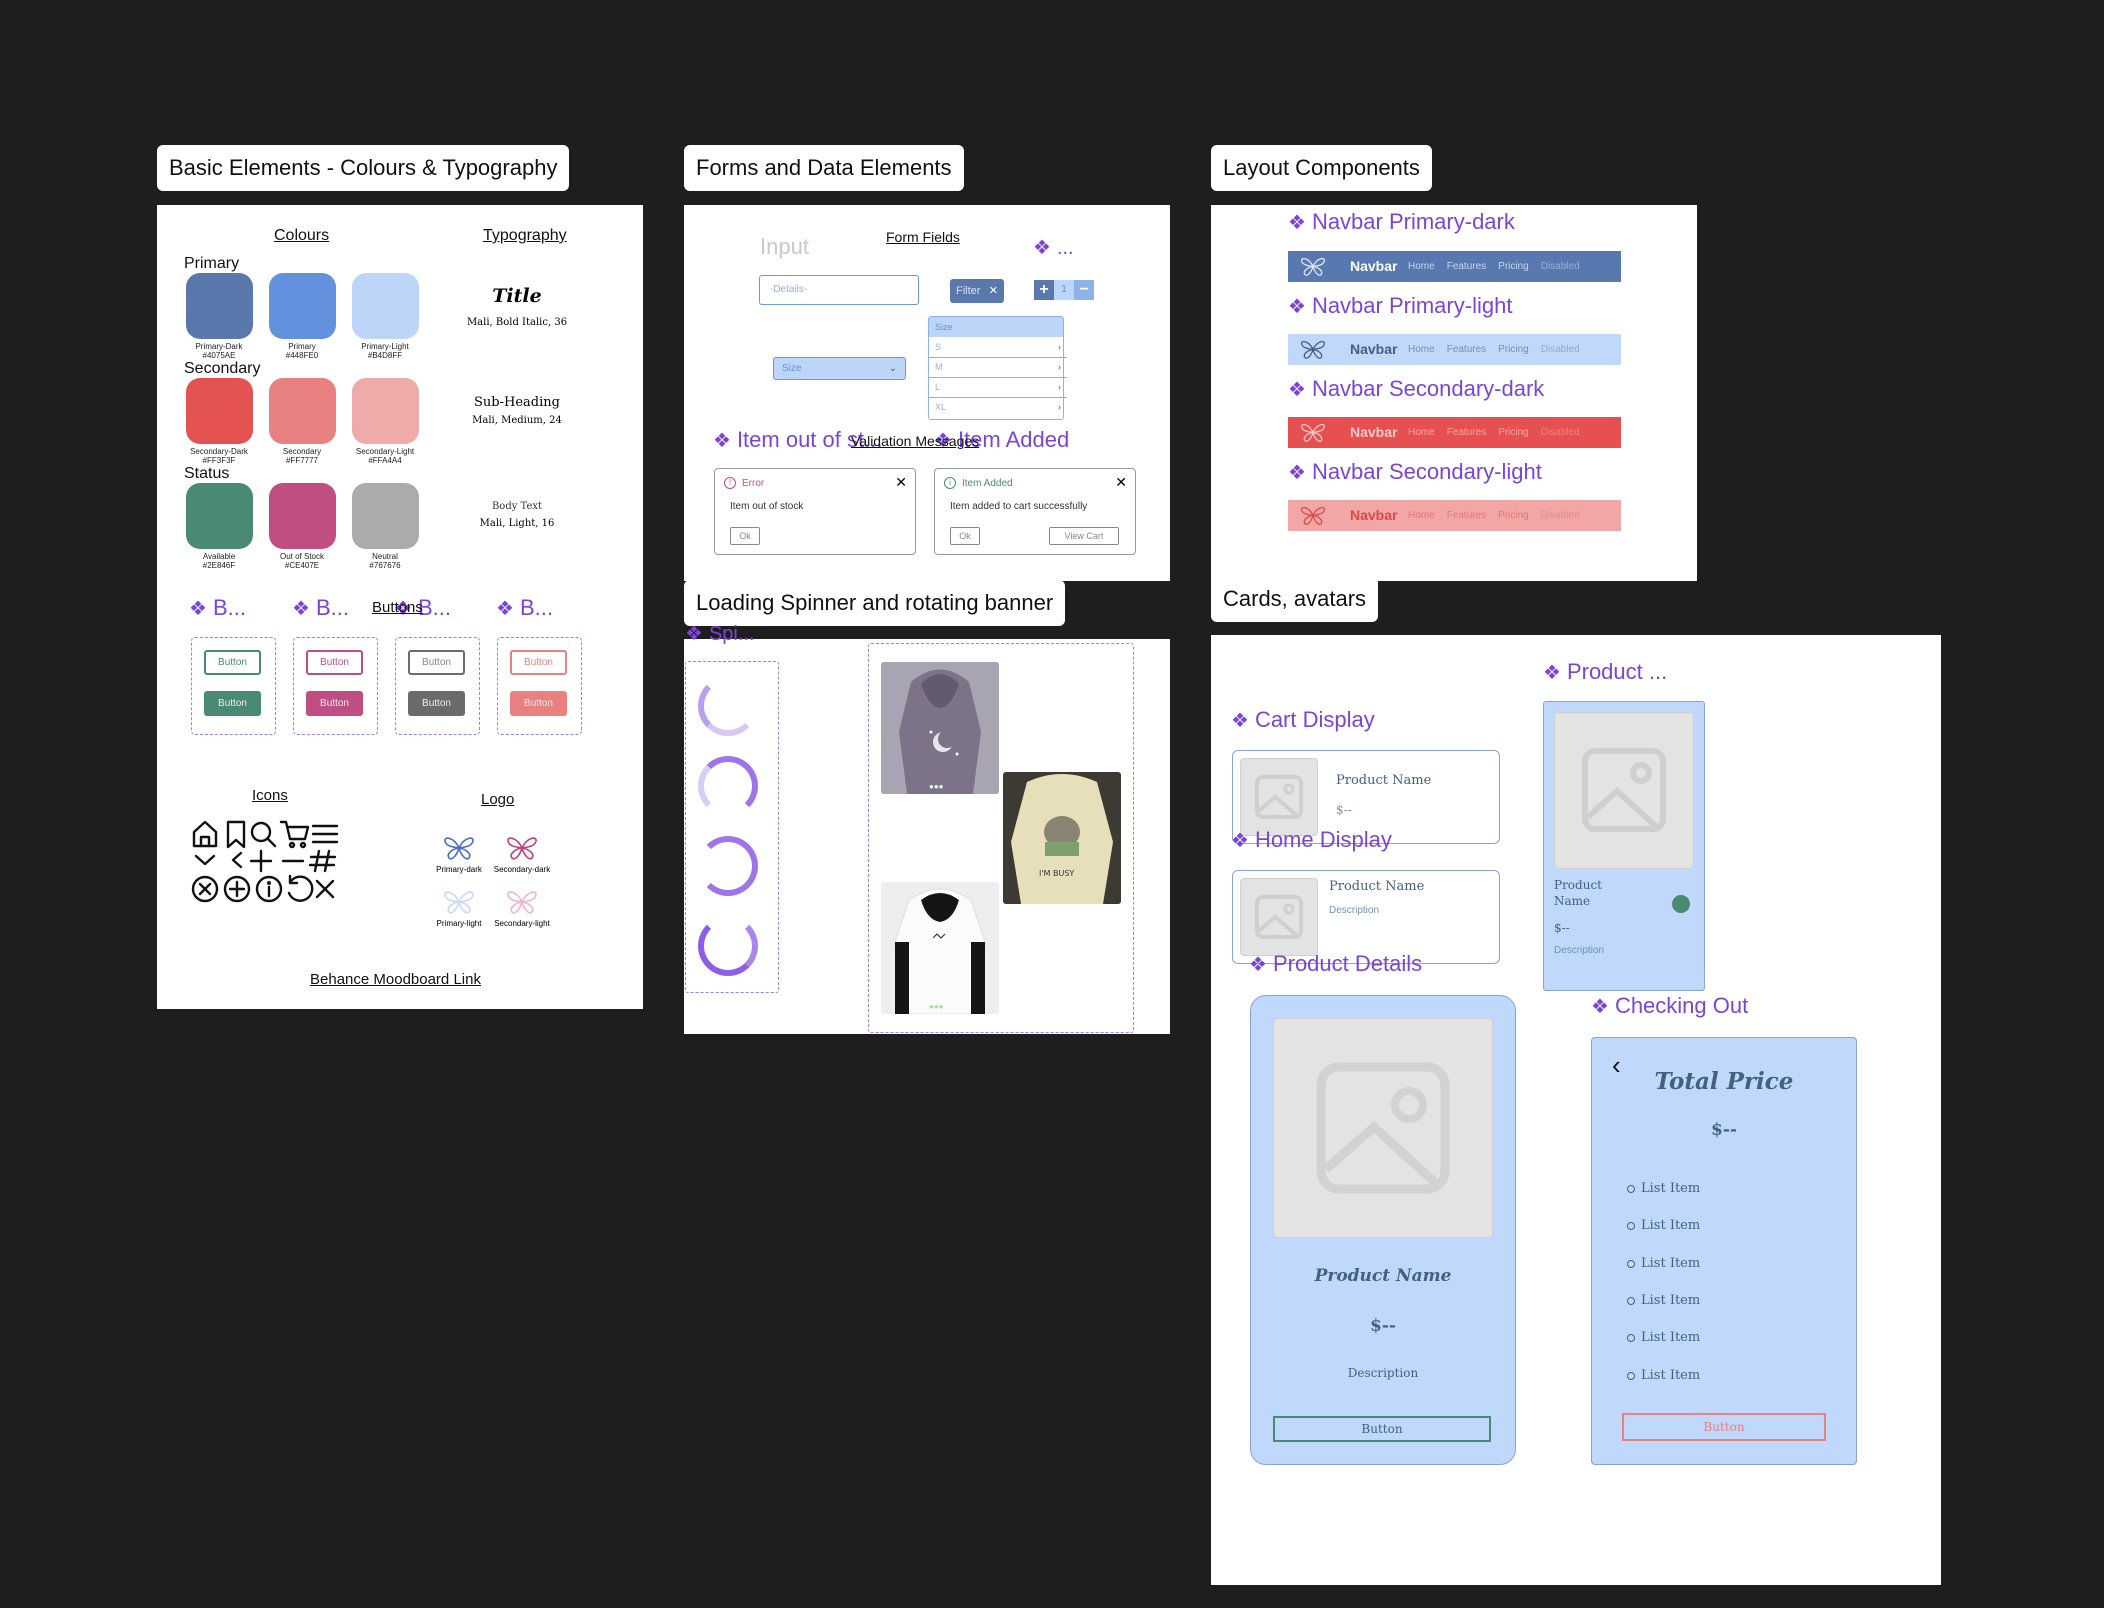  Describe the element at coordinates (1062, 838) in the screenshot. I see `banner-image-cream-hoodie: I'M BUSY` at that location.